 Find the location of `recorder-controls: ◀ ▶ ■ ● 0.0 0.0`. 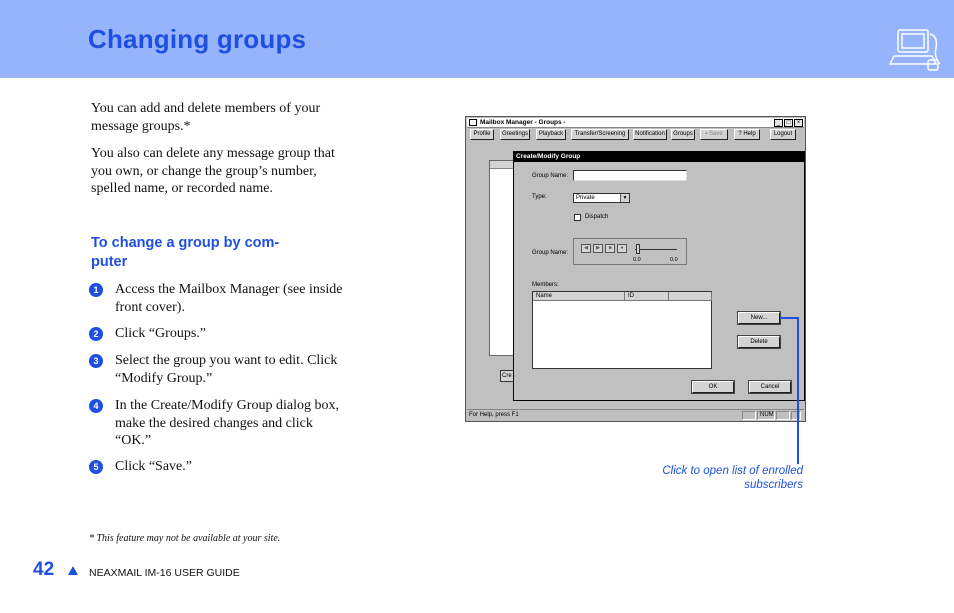

recorder-controls: ◀ ▶ ■ ● 0.0 0.0 is located at coordinates (630, 251).